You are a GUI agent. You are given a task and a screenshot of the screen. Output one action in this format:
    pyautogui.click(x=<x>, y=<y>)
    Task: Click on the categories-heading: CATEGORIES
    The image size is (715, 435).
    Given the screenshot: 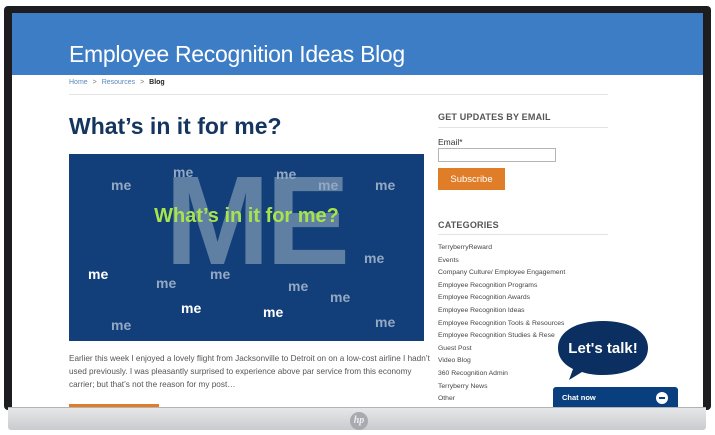 What is the action you would take?
    pyautogui.click(x=468, y=225)
    